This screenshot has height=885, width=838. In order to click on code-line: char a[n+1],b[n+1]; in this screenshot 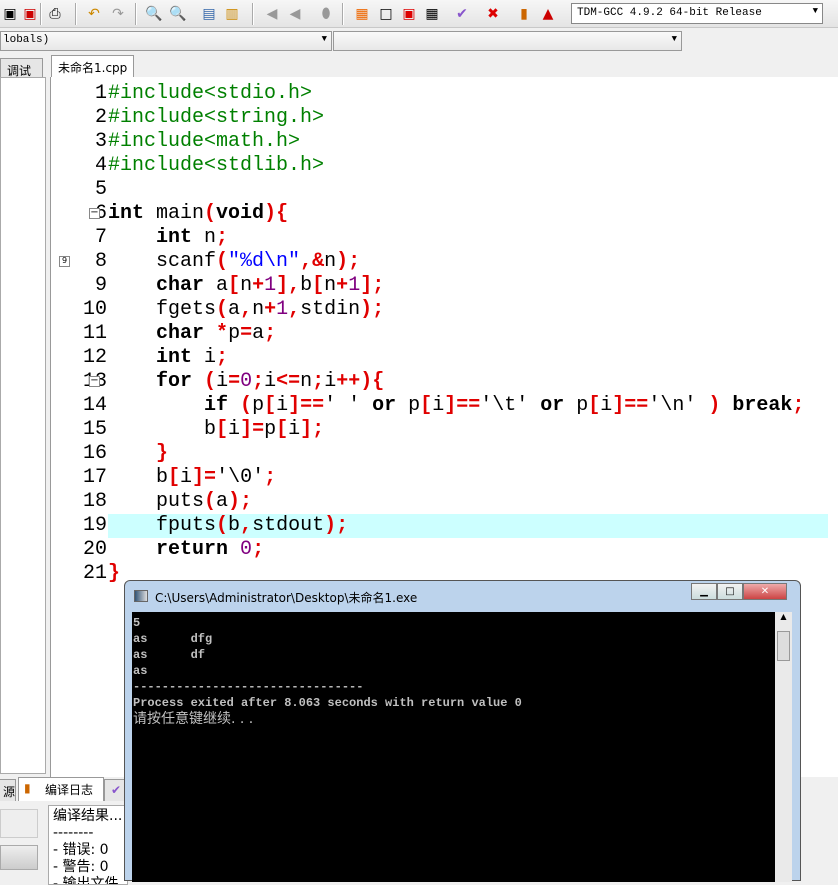, I will do `click(468, 286)`.